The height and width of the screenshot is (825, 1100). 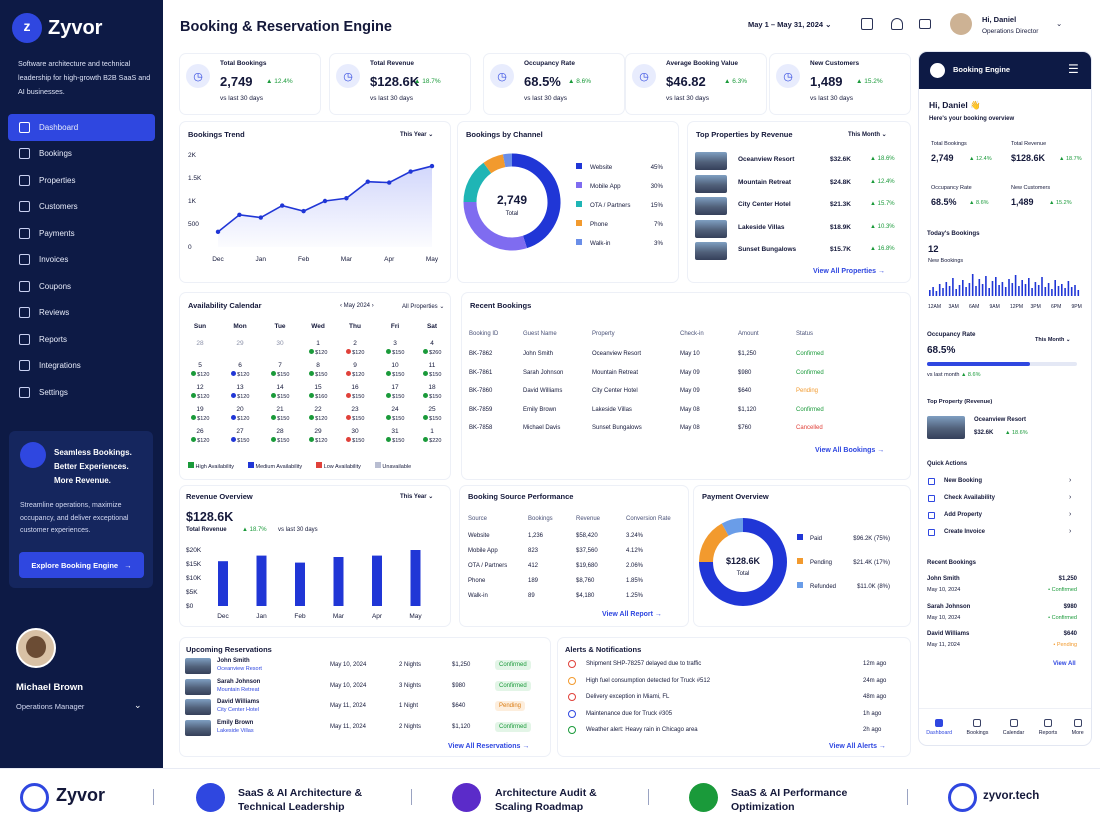 I want to click on sidebar-item-invoices: Invoices, so click(x=81, y=260).